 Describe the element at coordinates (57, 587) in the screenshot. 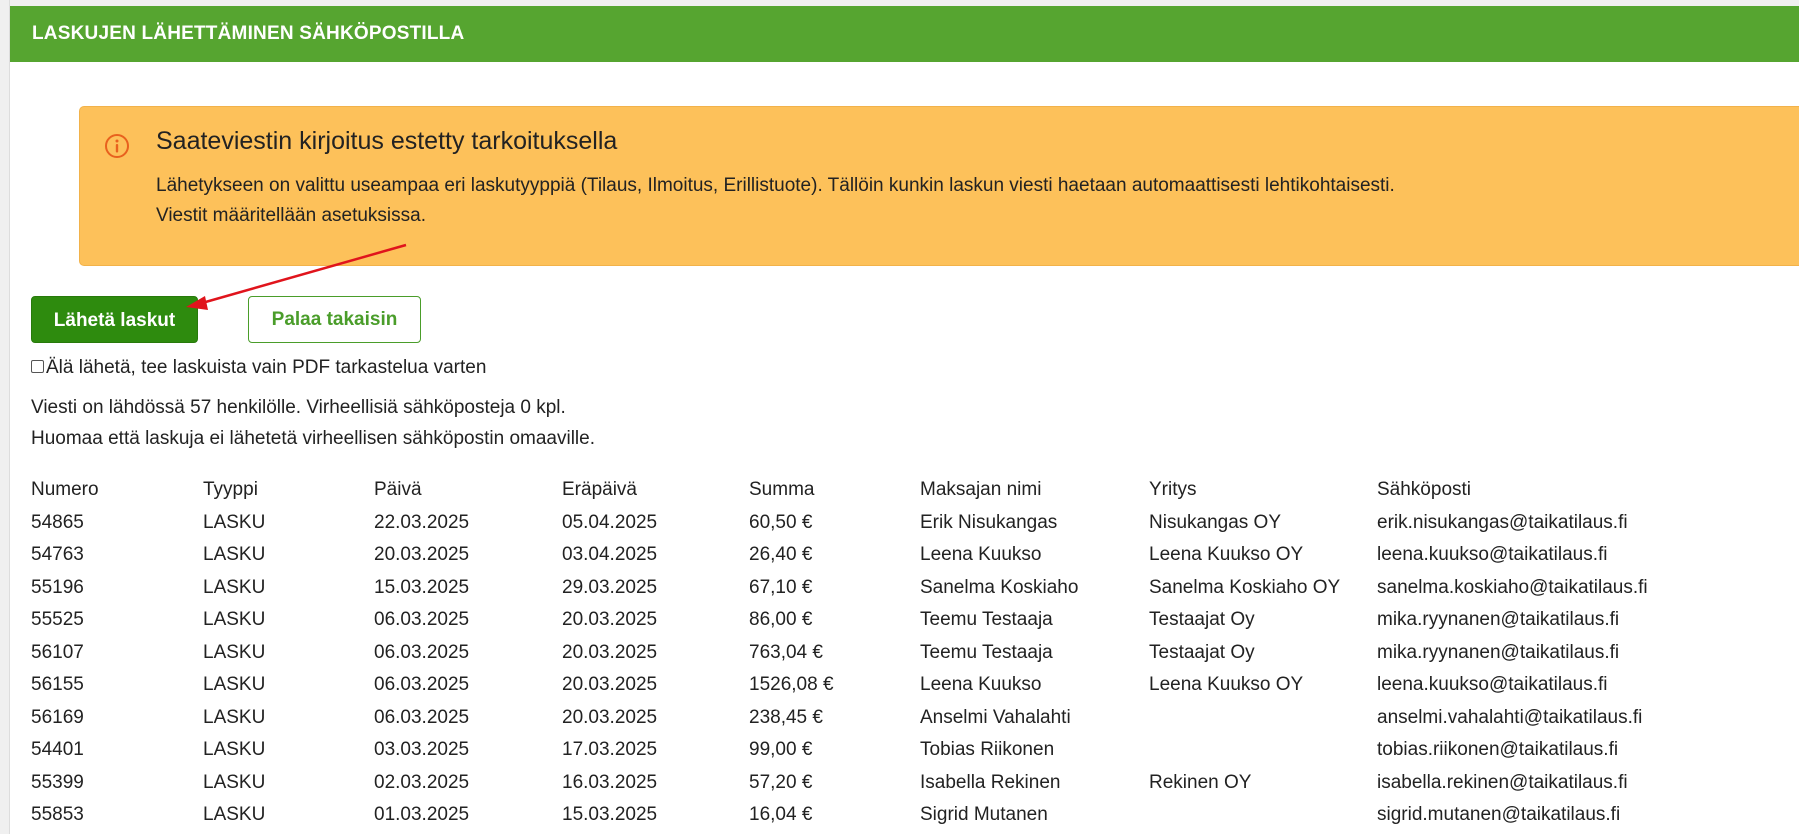

I see `invoice-number-cell: 55196` at that location.